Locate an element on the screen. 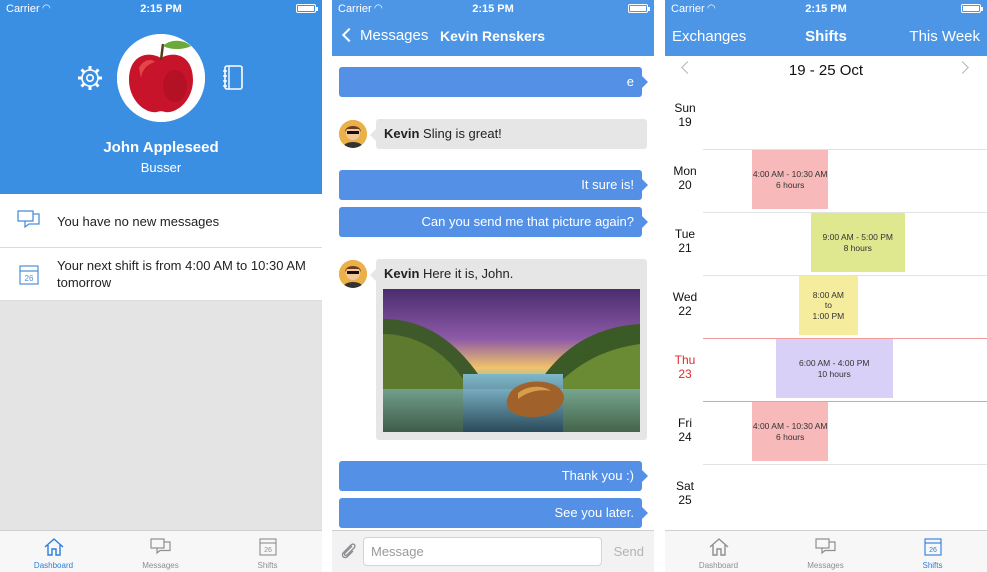 The image size is (987, 572). outgoing-message: It sure is! is located at coordinates (493, 185).